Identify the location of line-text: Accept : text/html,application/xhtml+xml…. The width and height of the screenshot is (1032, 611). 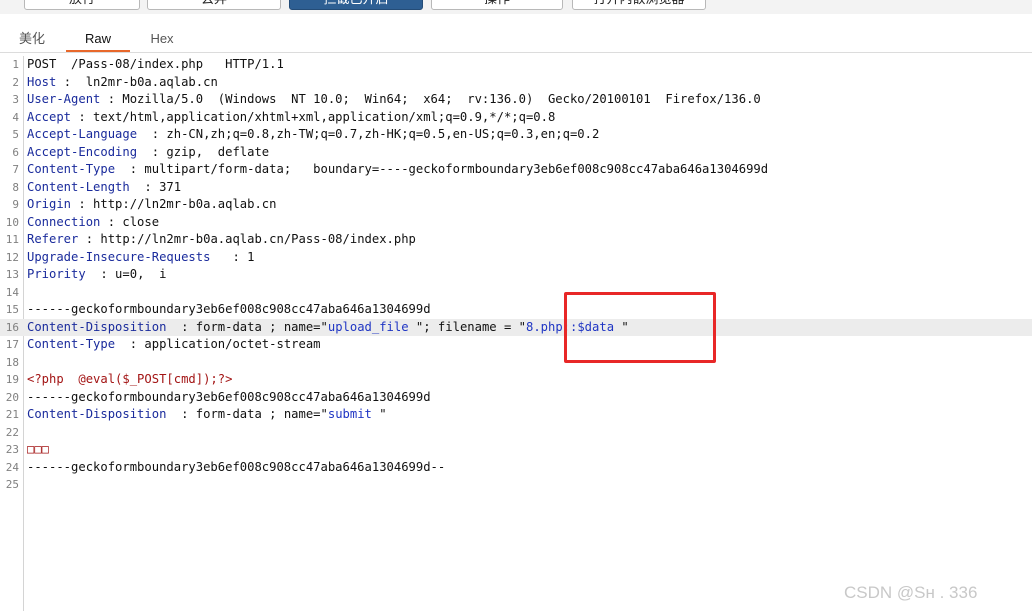
(291, 118).